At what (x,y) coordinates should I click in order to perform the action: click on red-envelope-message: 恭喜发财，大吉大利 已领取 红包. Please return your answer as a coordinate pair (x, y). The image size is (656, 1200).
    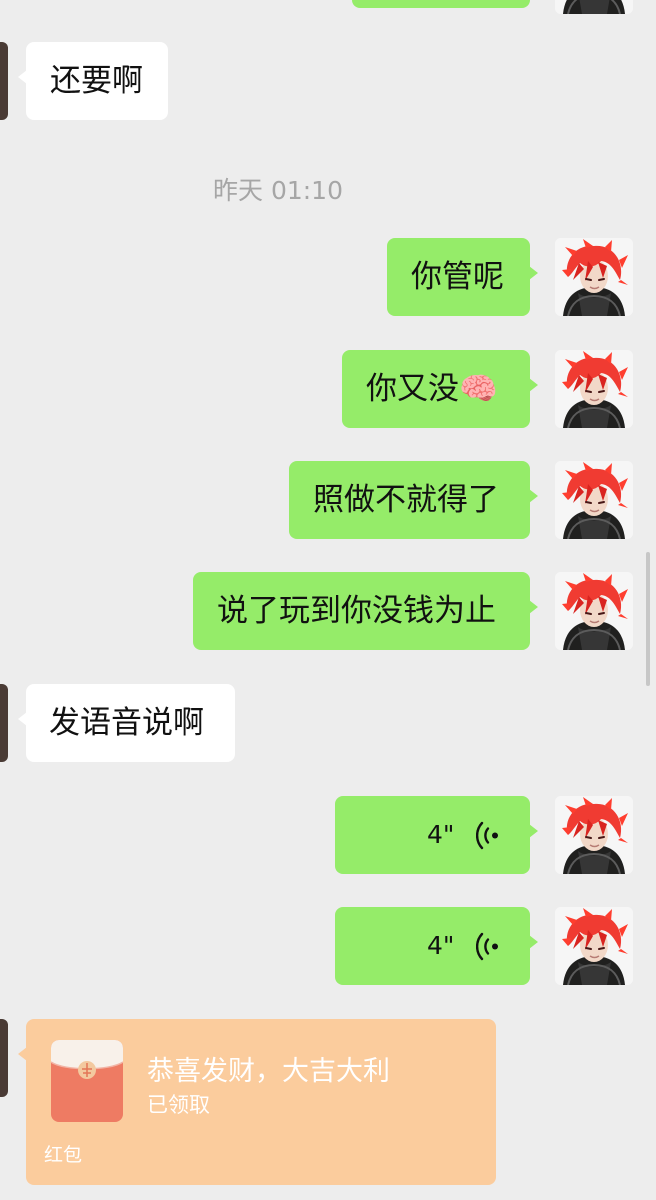
    Looking at the image, I should click on (257, 1102).